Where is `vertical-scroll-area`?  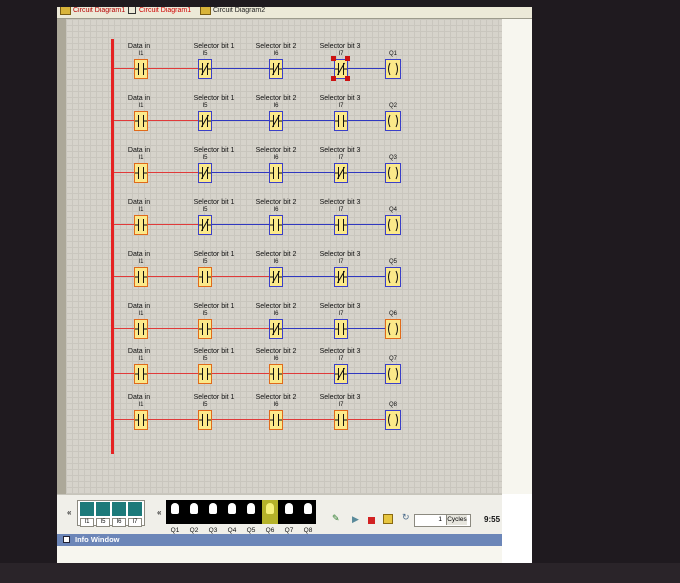
vertical-scroll-area is located at coordinates (517, 256).